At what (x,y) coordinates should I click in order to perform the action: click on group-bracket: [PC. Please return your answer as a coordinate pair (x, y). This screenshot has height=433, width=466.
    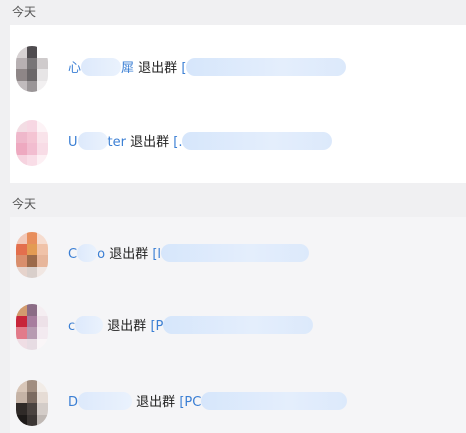
    Looking at the image, I should click on (190, 402).